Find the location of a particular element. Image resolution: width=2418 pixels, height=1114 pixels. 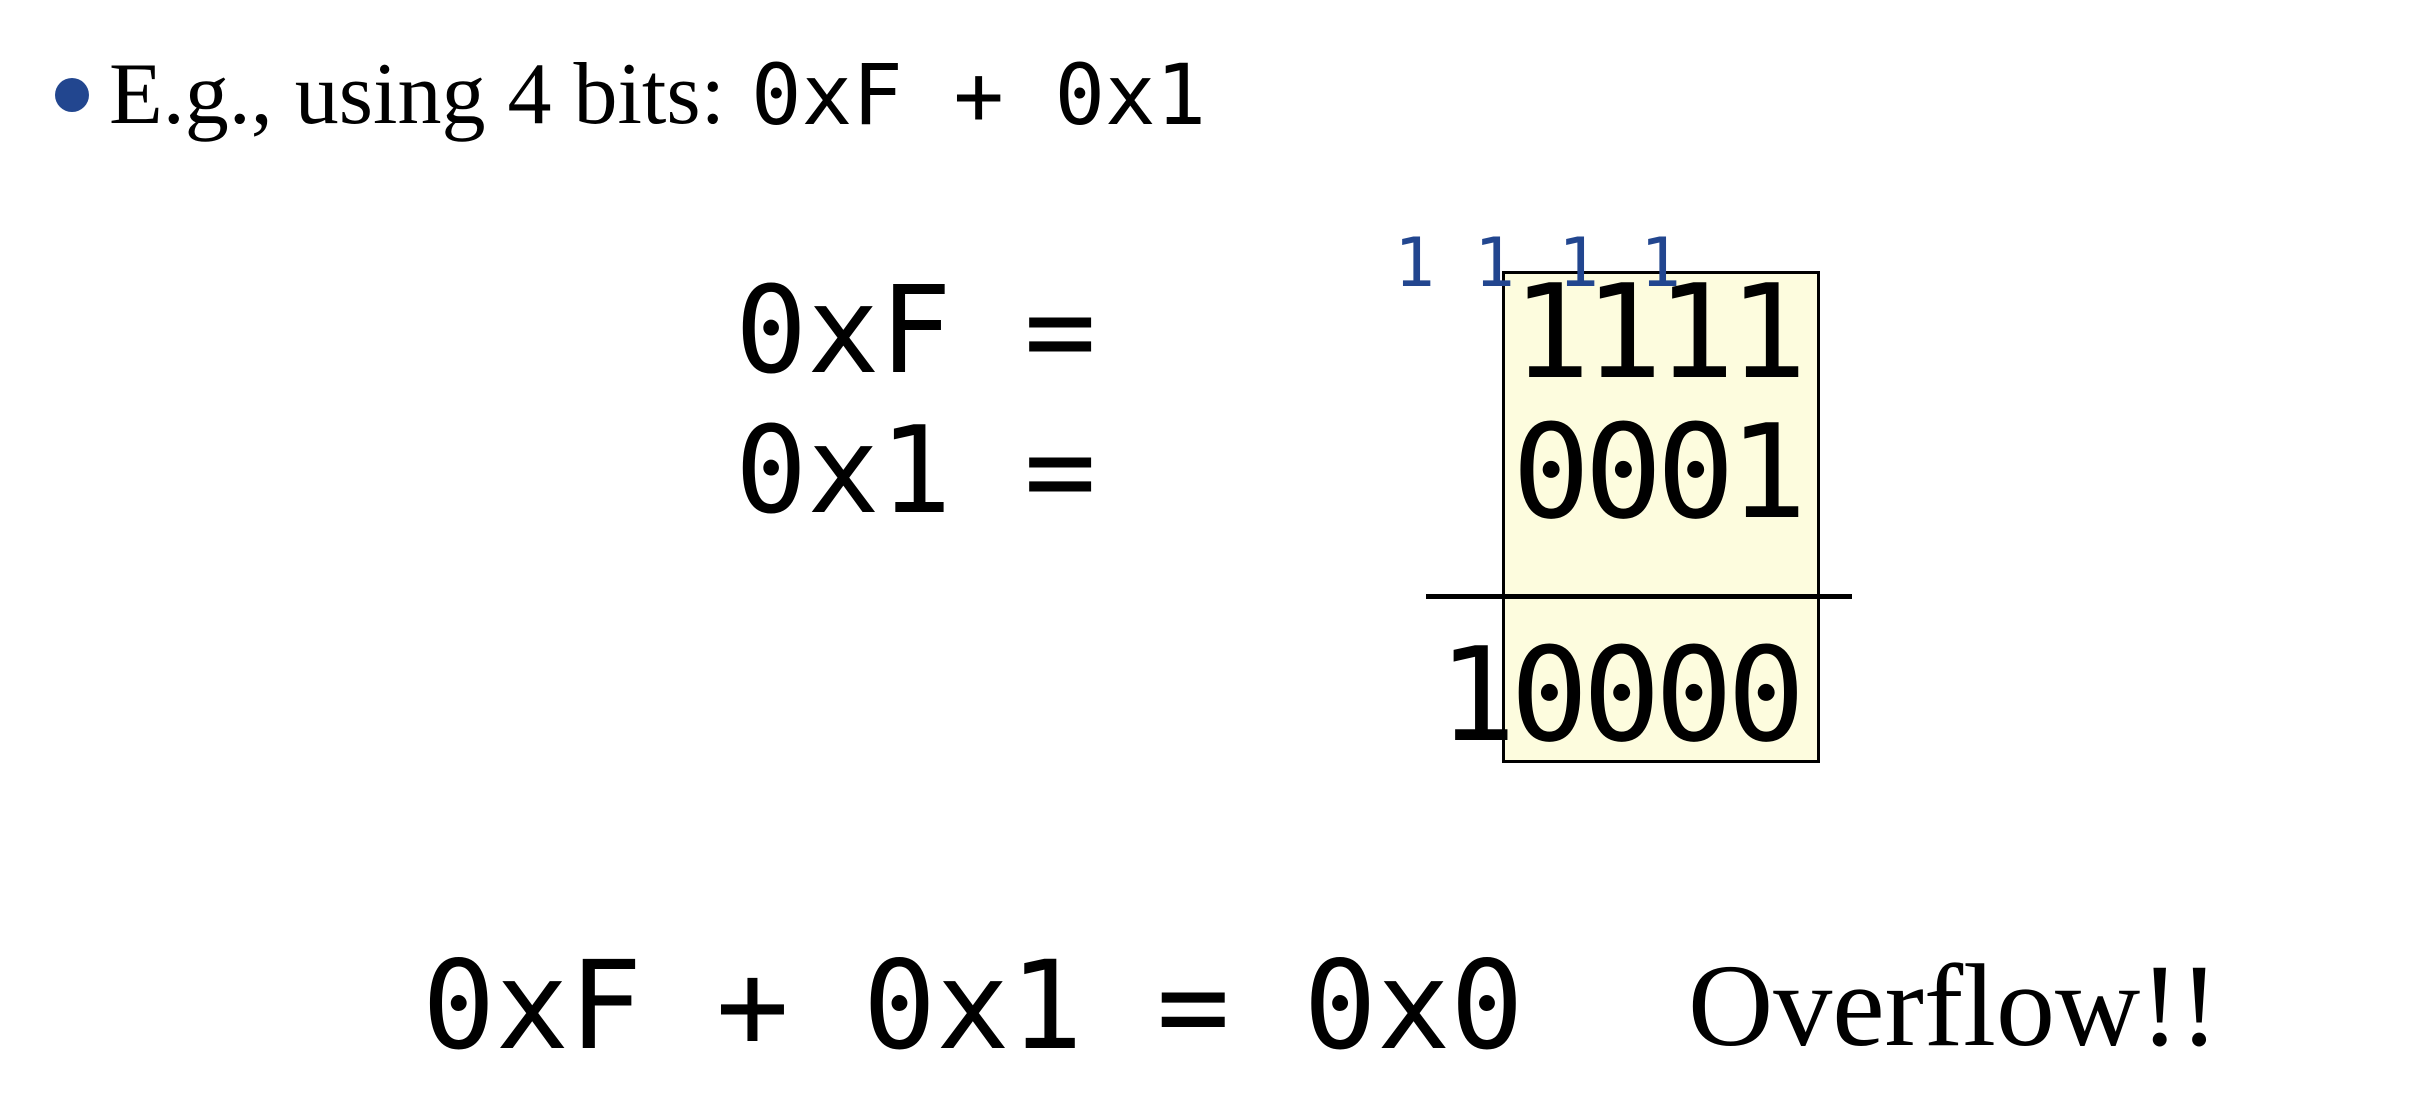

operand2-label: 0x1 = is located at coordinates (916, 471).